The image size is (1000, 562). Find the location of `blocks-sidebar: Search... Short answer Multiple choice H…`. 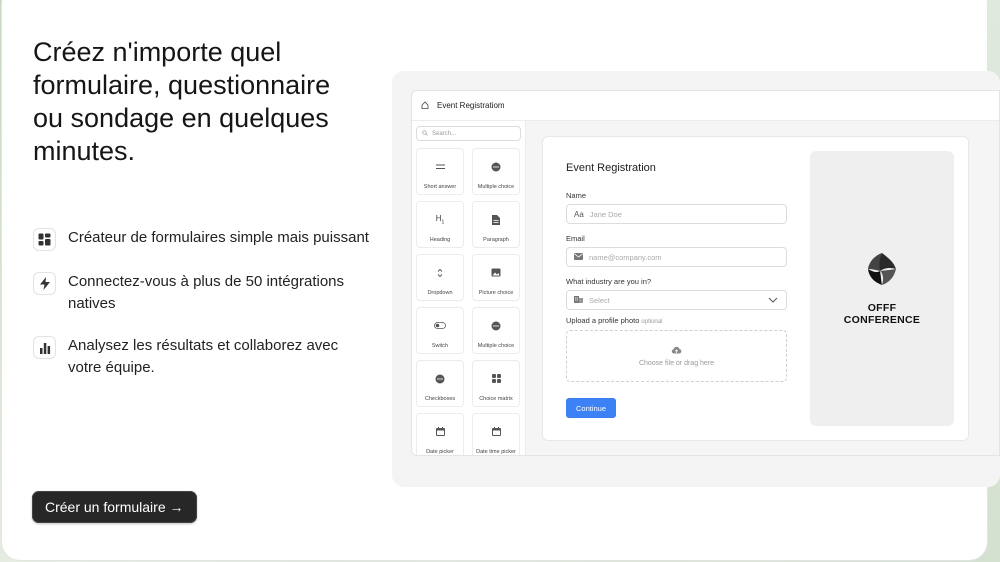

blocks-sidebar: Search... Short answer Multiple choice H… is located at coordinates (469, 288).